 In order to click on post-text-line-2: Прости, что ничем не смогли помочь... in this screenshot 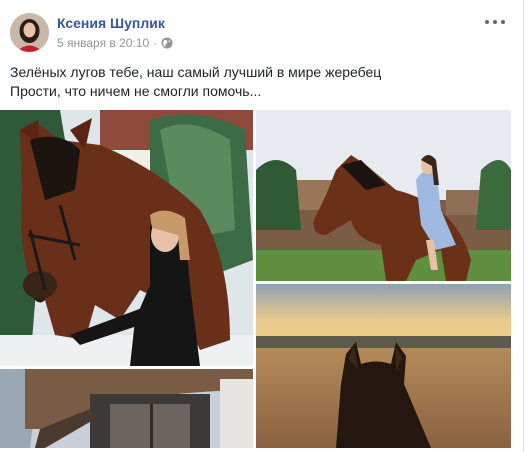, I will do `click(136, 91)`.